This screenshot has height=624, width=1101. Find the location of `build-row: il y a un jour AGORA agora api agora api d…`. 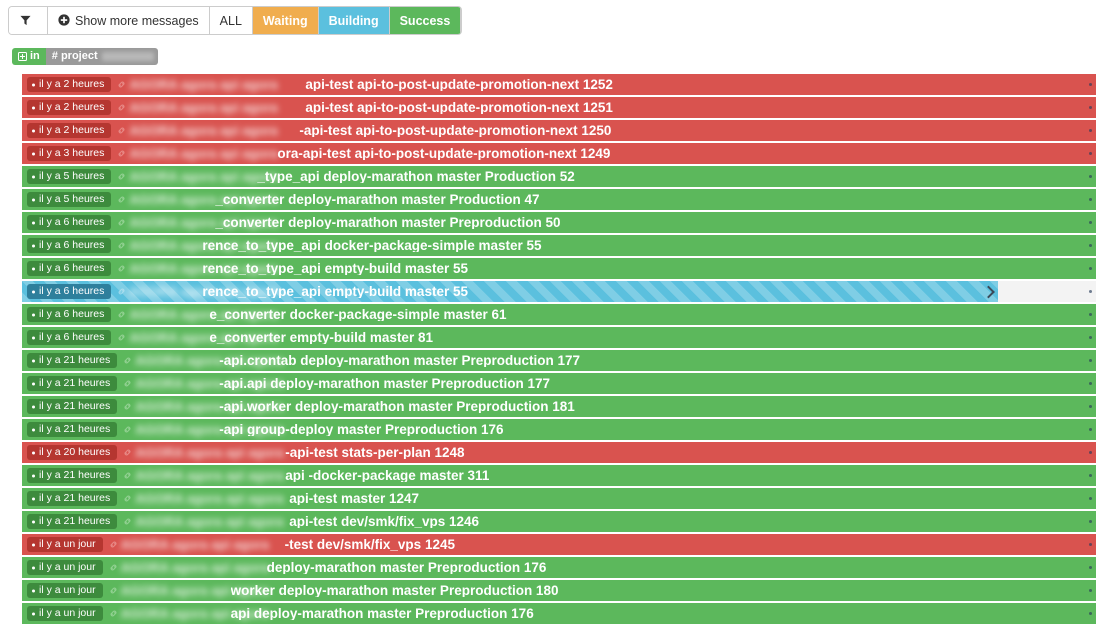

build-row: il y a un jour AGORA agora api agora api d… is located at coordinates (559, 613).